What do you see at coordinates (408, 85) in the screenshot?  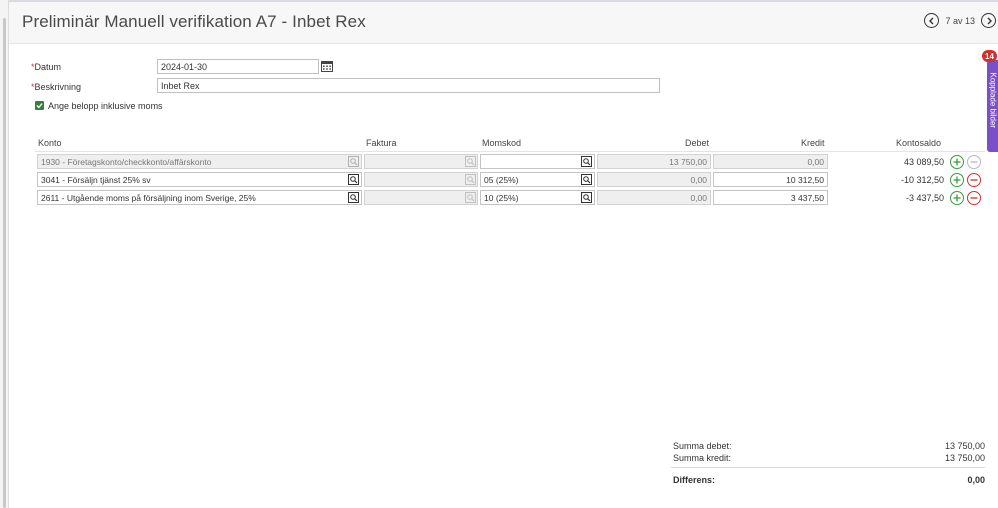 I see `beskrivning-input: Inbet Rex` at bounding box center [408, 85].